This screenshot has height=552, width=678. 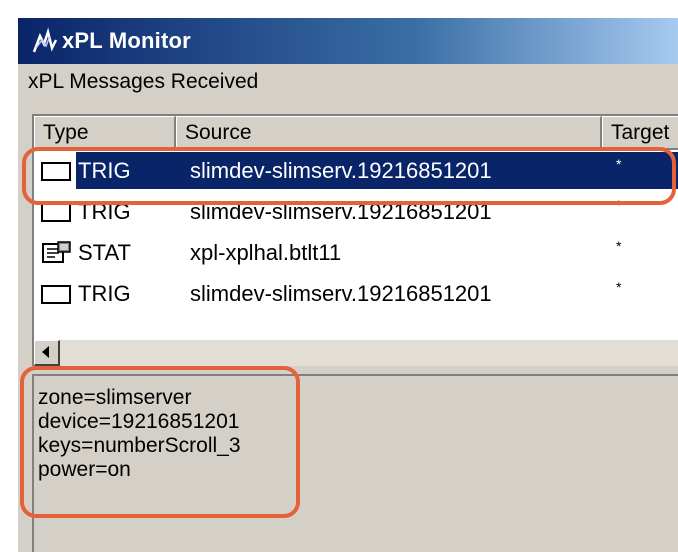 I want to click on arrow-left-icon, so click(x=45, y=352).